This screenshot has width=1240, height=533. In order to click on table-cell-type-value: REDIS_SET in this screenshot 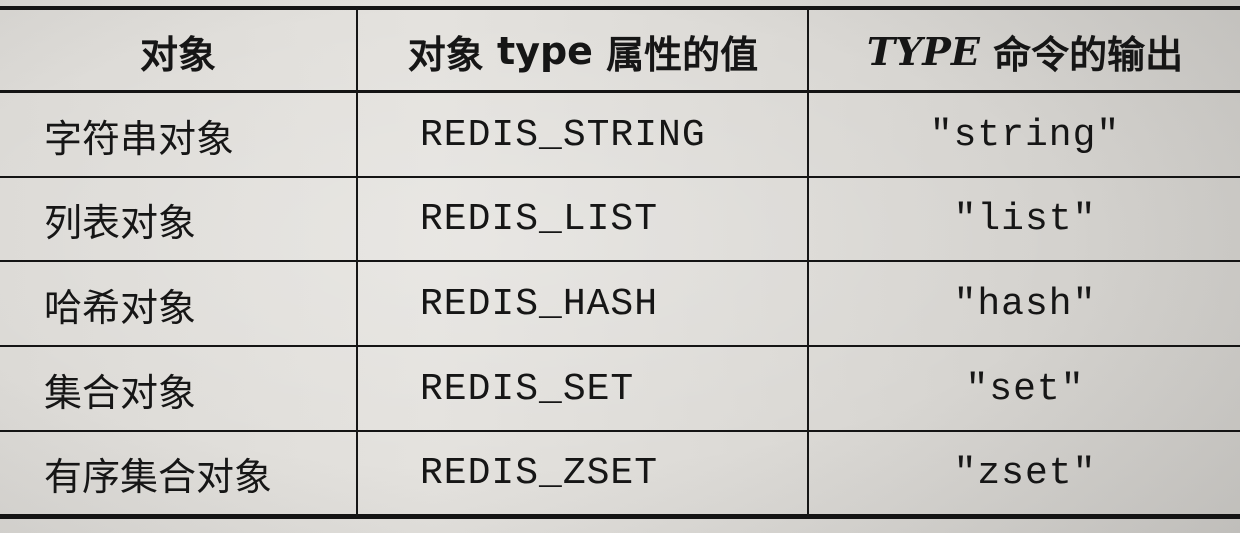, I will do `click(527, 389)`.